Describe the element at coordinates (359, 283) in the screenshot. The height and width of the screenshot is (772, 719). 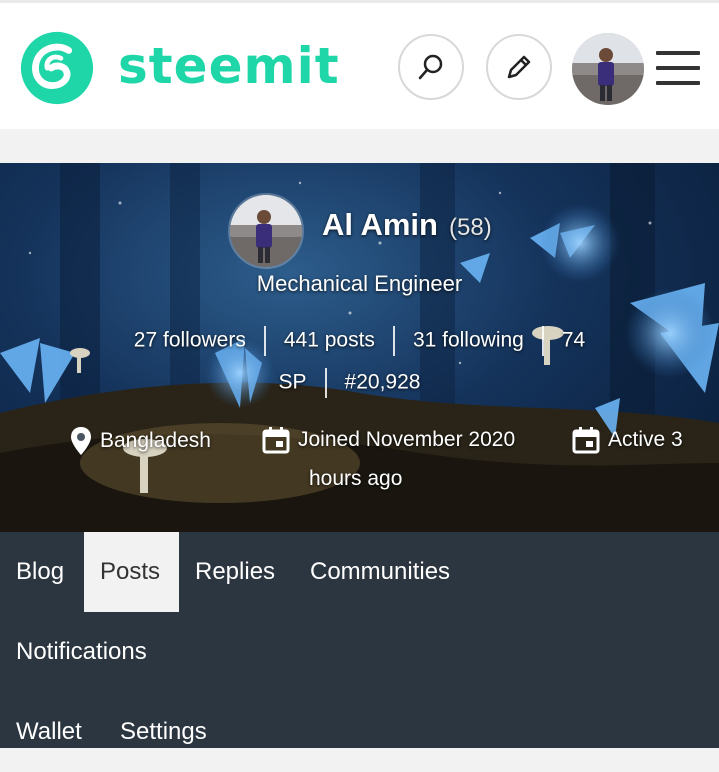
I see `profile-about: Mechanical Engineer` at that location.